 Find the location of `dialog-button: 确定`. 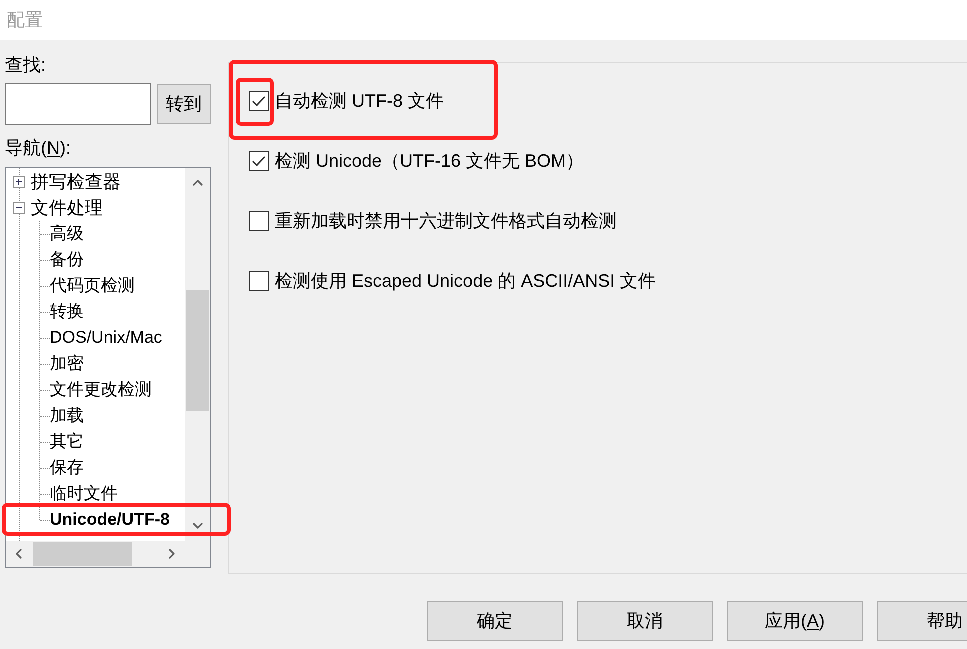

dialog-button: 确定 is located at coordinates (495, 621).